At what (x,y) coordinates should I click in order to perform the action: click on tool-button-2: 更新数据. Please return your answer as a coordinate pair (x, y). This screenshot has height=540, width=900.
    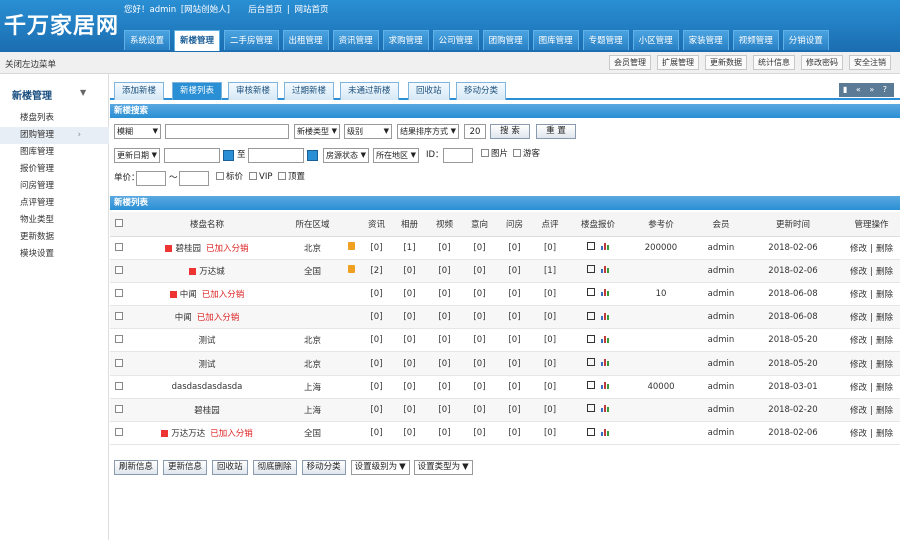
    Looking at the image, I should click on (726, 62).